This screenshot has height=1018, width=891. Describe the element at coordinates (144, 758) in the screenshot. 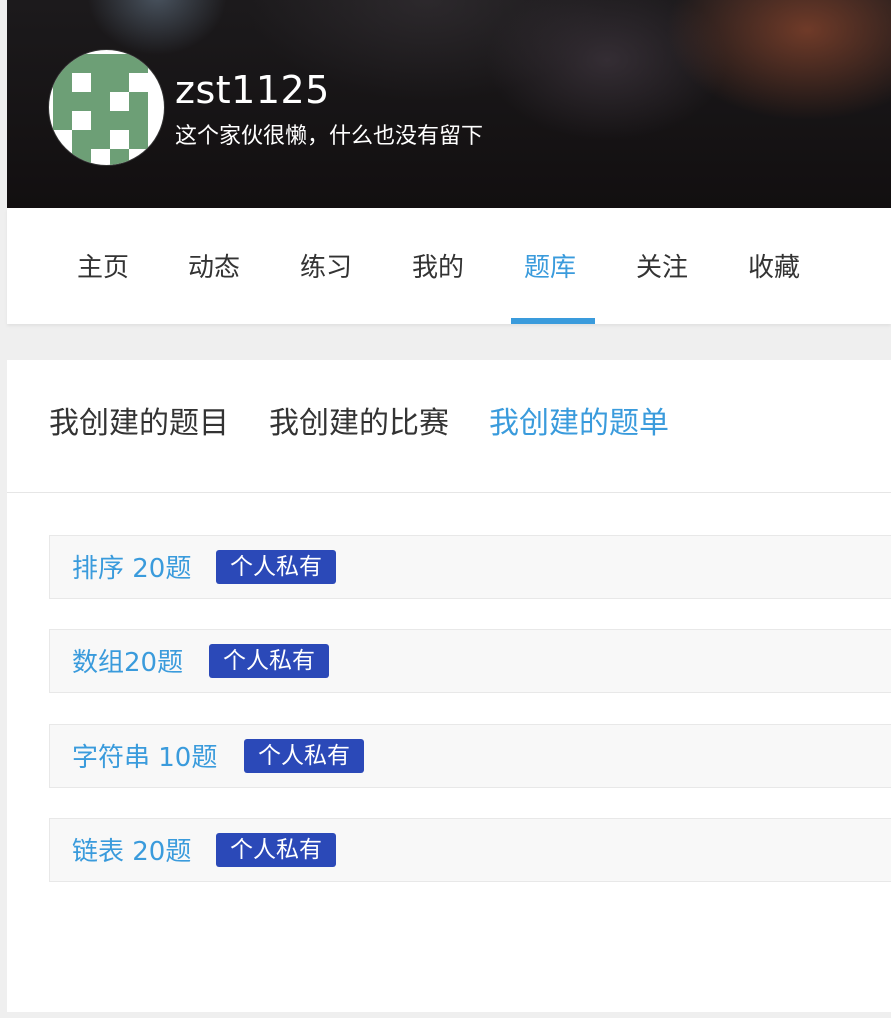

I see `problem-list-title: 字符串 10题` at that location.